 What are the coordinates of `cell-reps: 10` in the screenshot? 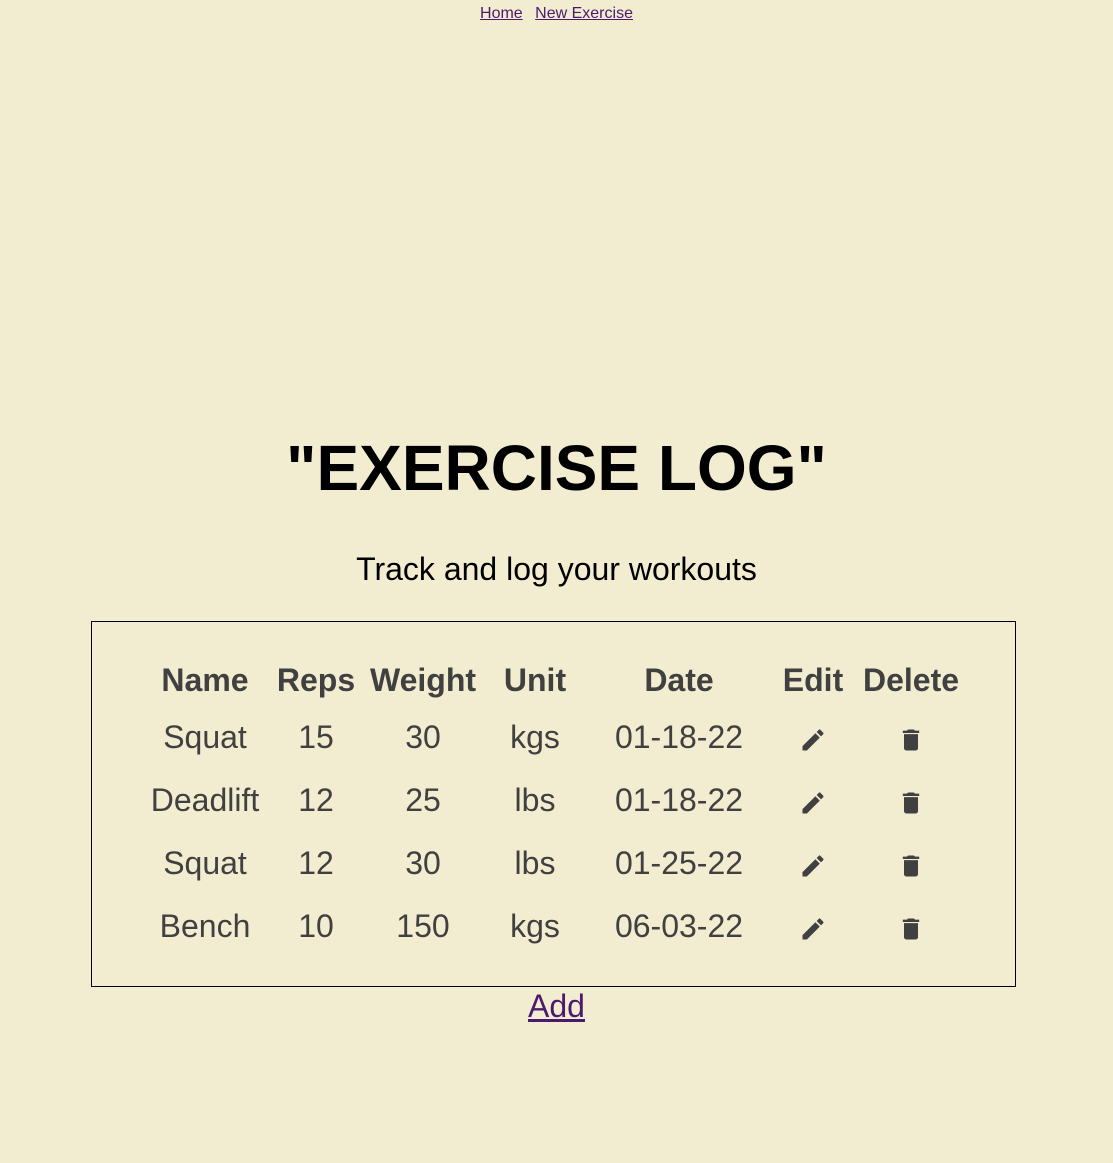 It's located at (316, 926).